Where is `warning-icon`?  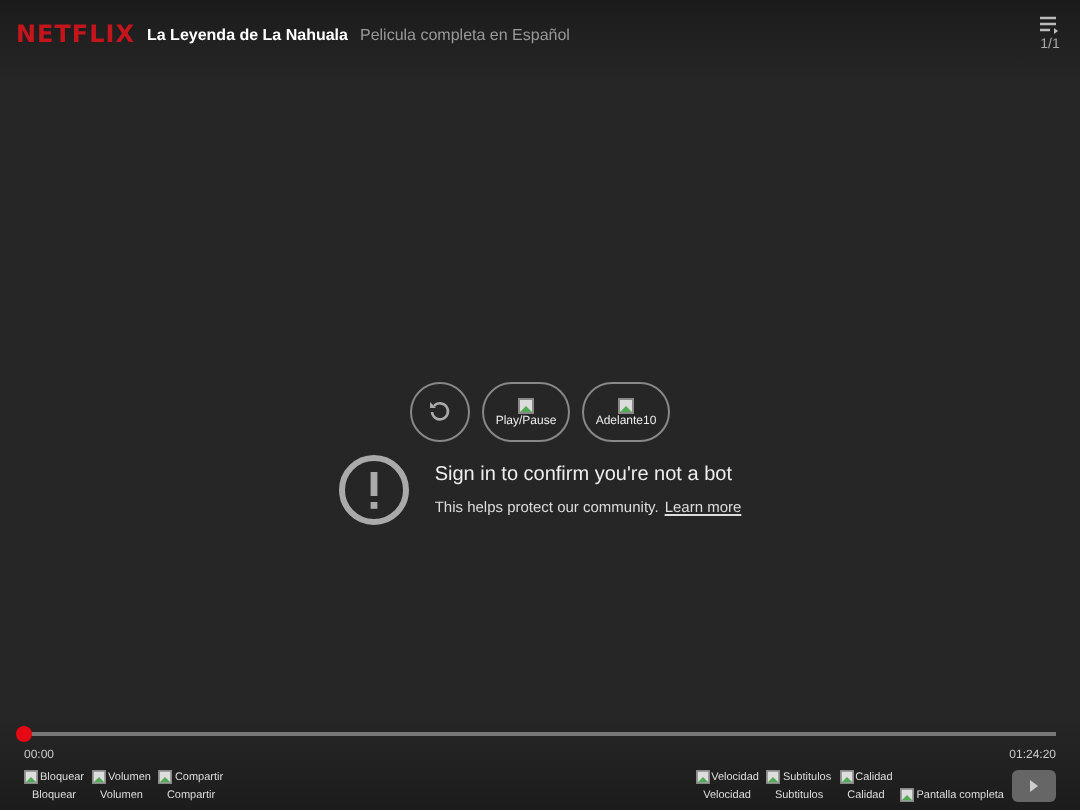 warning-icon is located at coordinates (374, 490).